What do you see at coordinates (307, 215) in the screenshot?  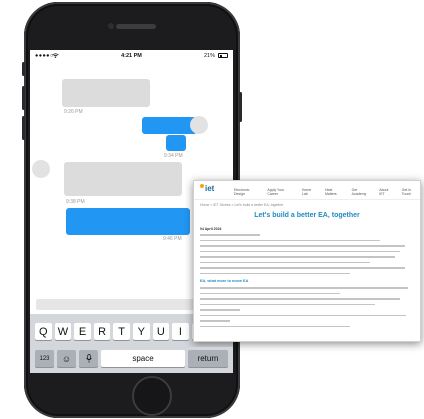 I see `page-title: Let's build a better EA, together` at bounding box center [307, 215].